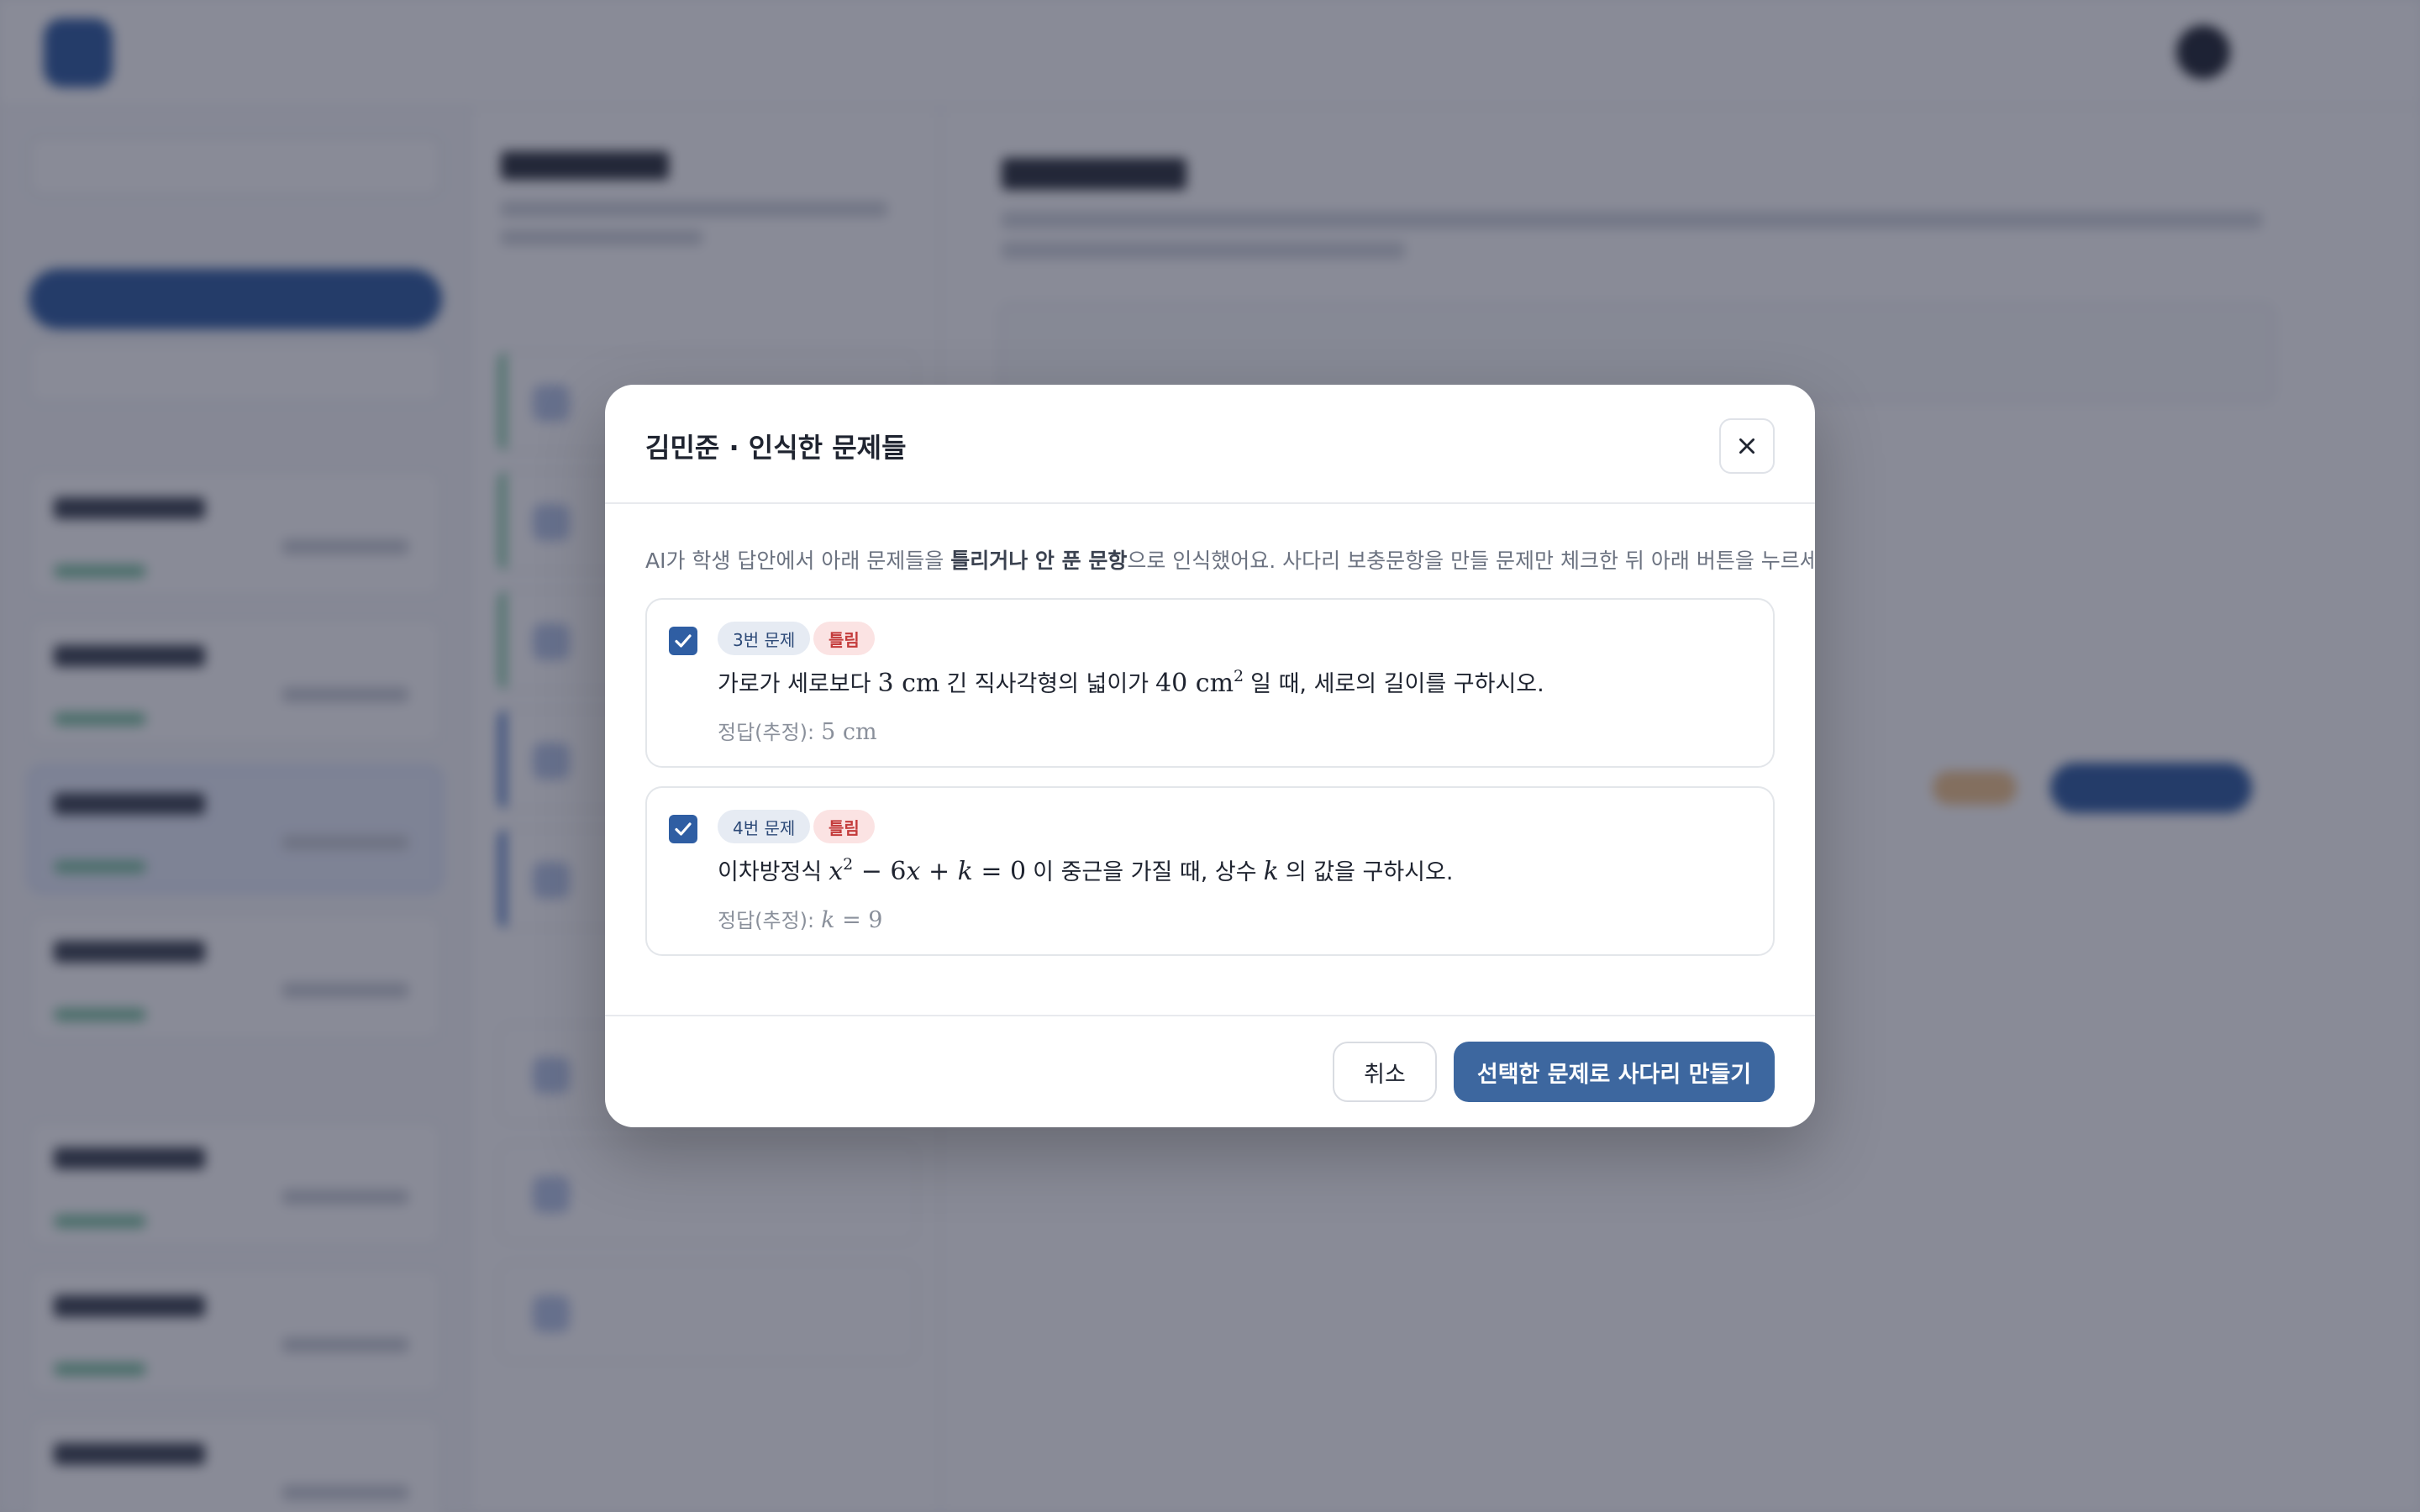  Describe the element at coordinates (1385, 1072) in the screenshot. I see `cancel-button: 취소` at that location.